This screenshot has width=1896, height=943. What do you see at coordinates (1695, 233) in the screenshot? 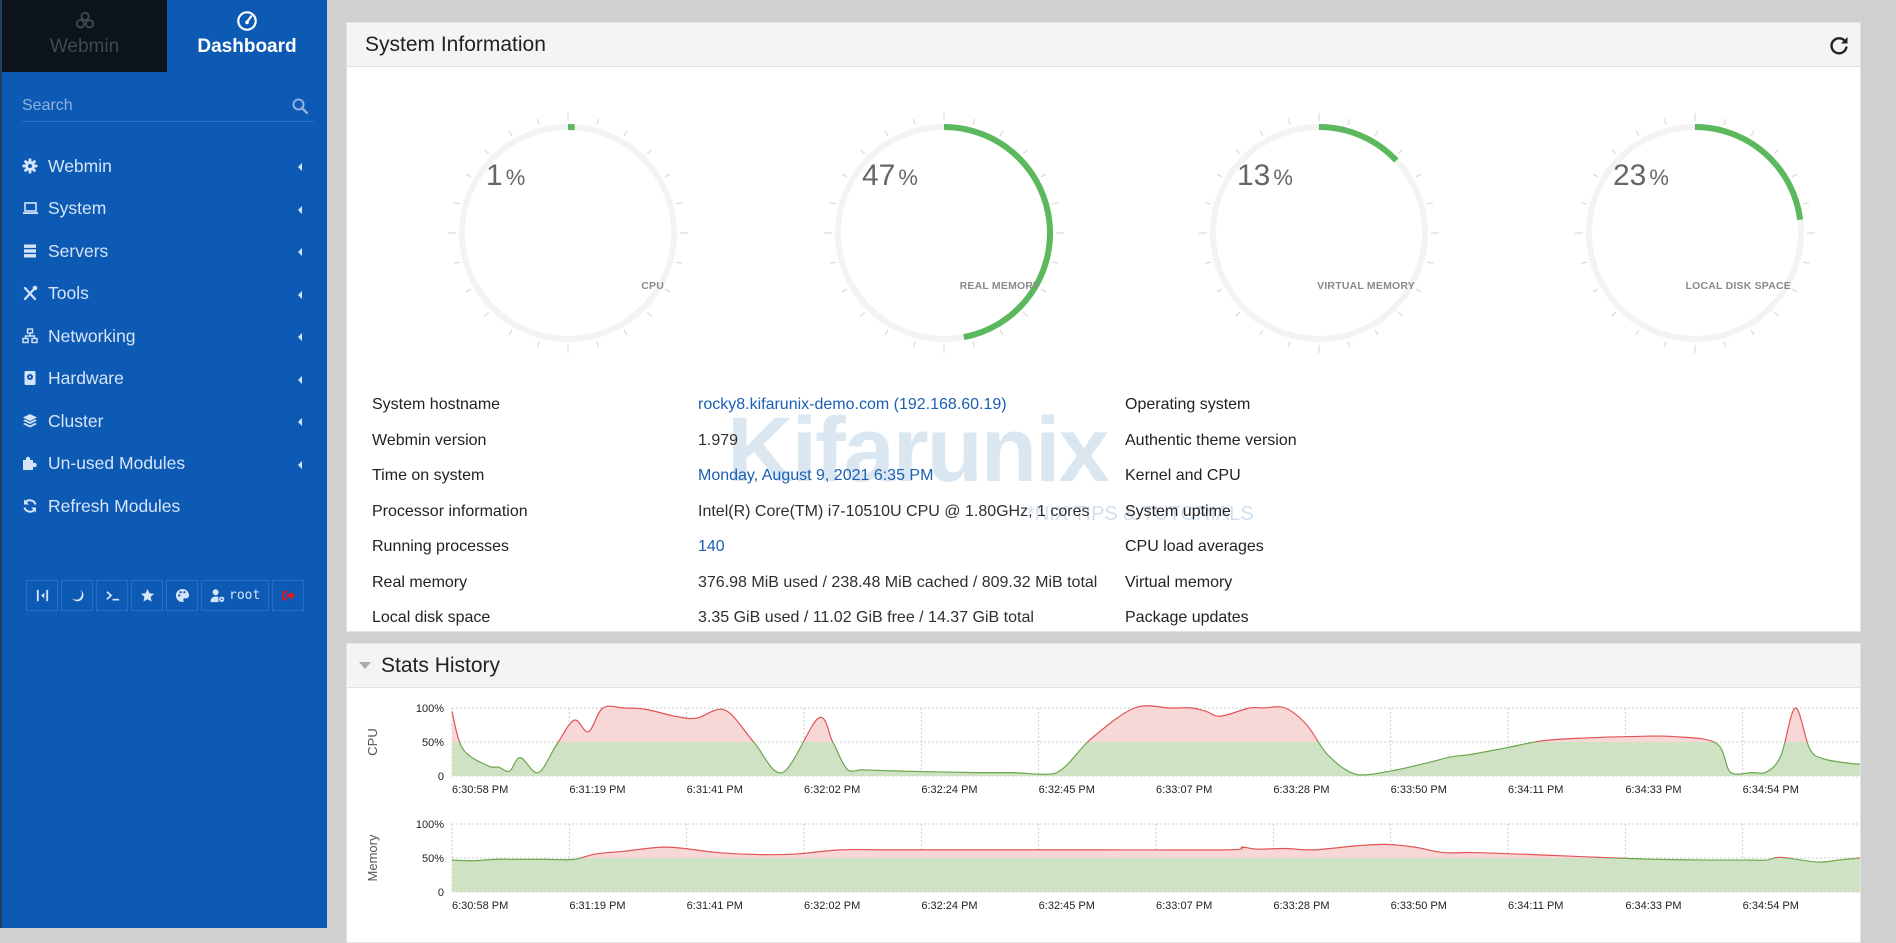
I see `gauge-local-disk: 23% LOCAL DISK SPACE` at bounding box center [1695, 233].